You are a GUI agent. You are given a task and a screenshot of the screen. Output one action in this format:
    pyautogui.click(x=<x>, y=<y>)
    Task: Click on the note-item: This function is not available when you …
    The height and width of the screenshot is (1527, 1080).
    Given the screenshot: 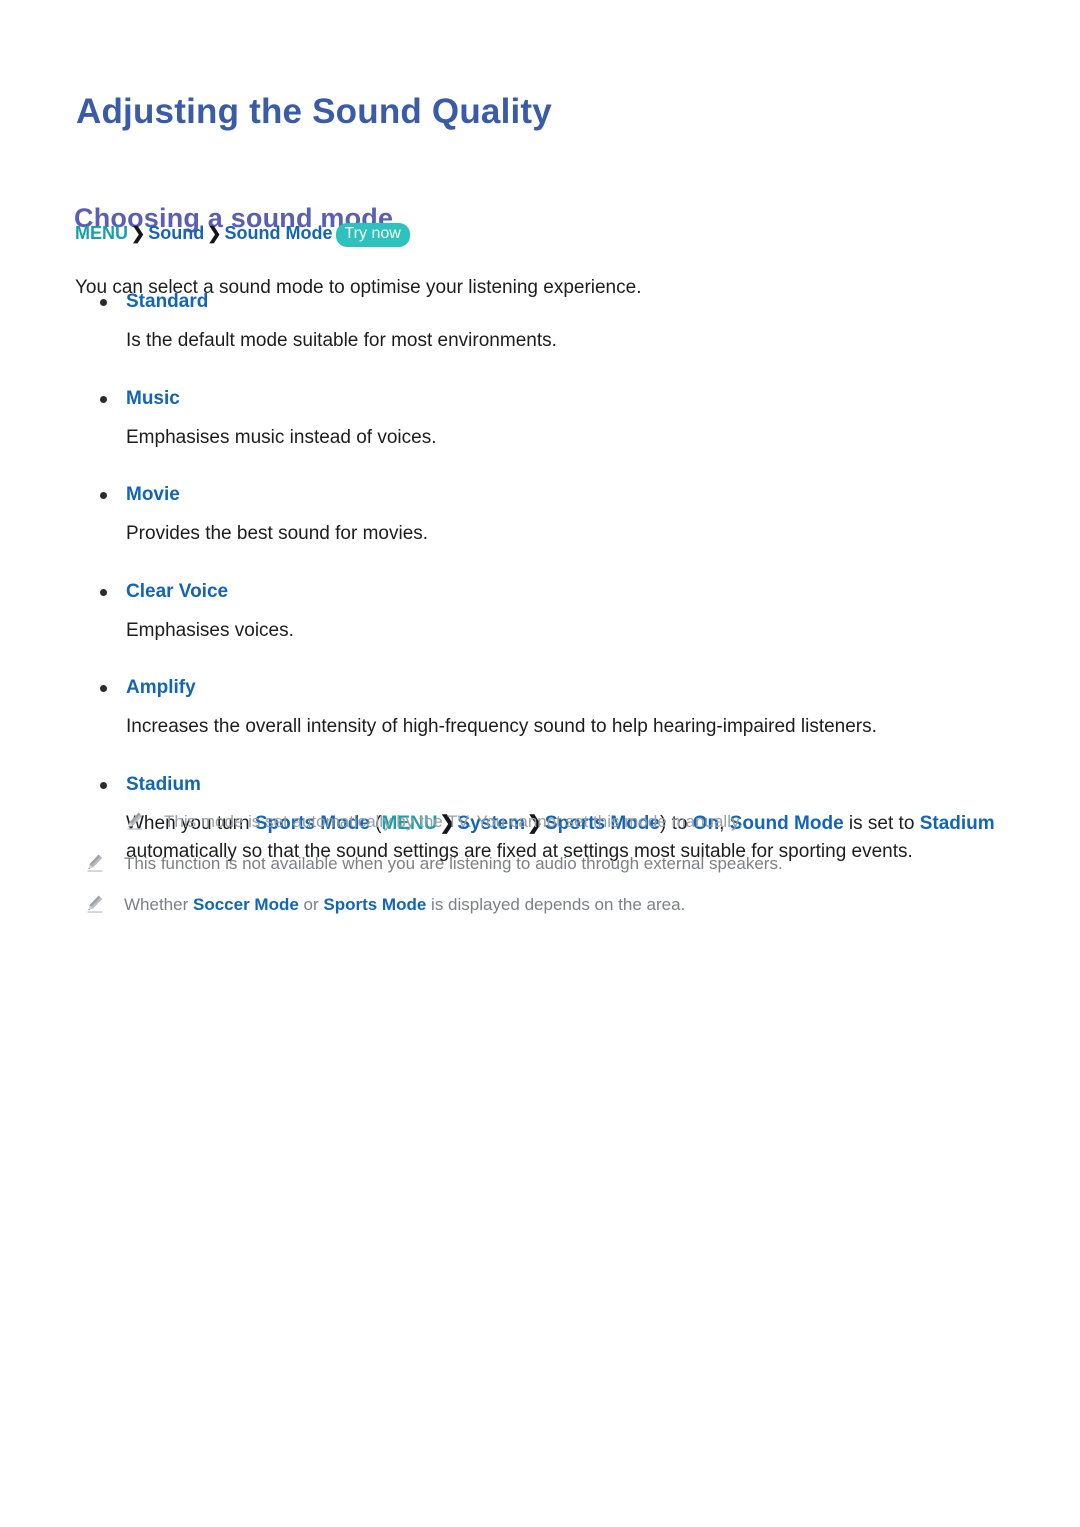 What is the action you would take?
    pyautogui.click(x=540, y=864)
    